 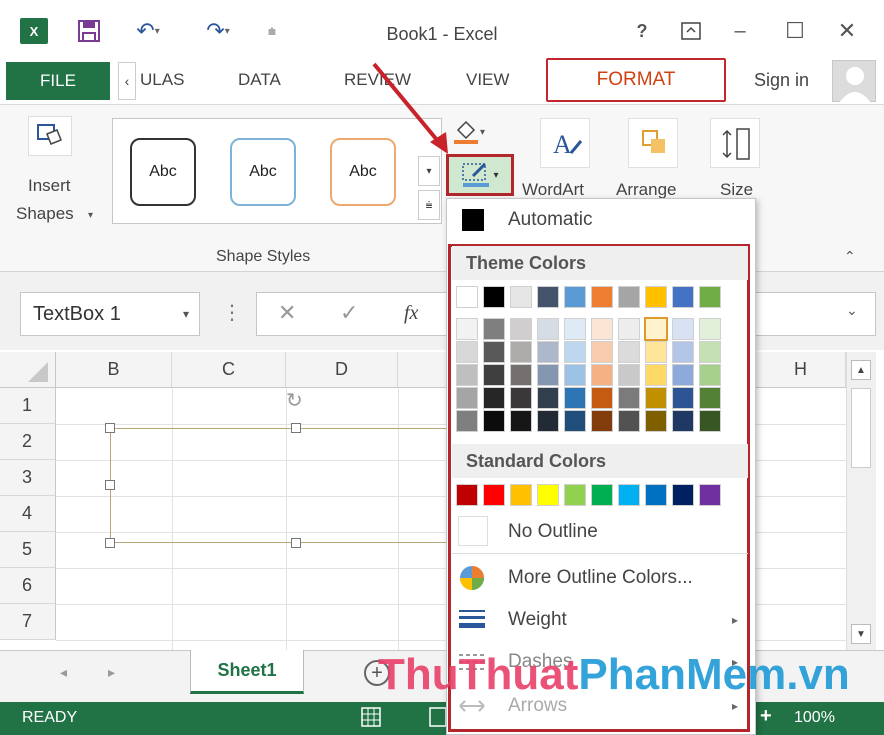 What do you see at coordinates (371, 718) in the screenshot?
I see `normal-view-icon` at bounding box center [371, 718].